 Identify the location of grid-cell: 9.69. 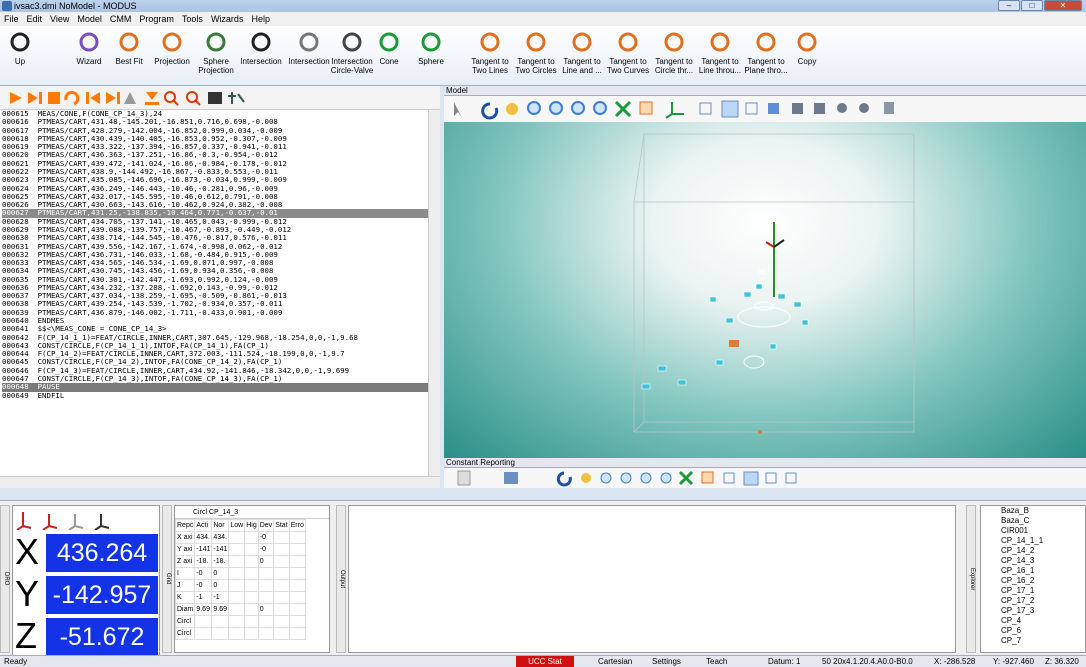
(220, 609).